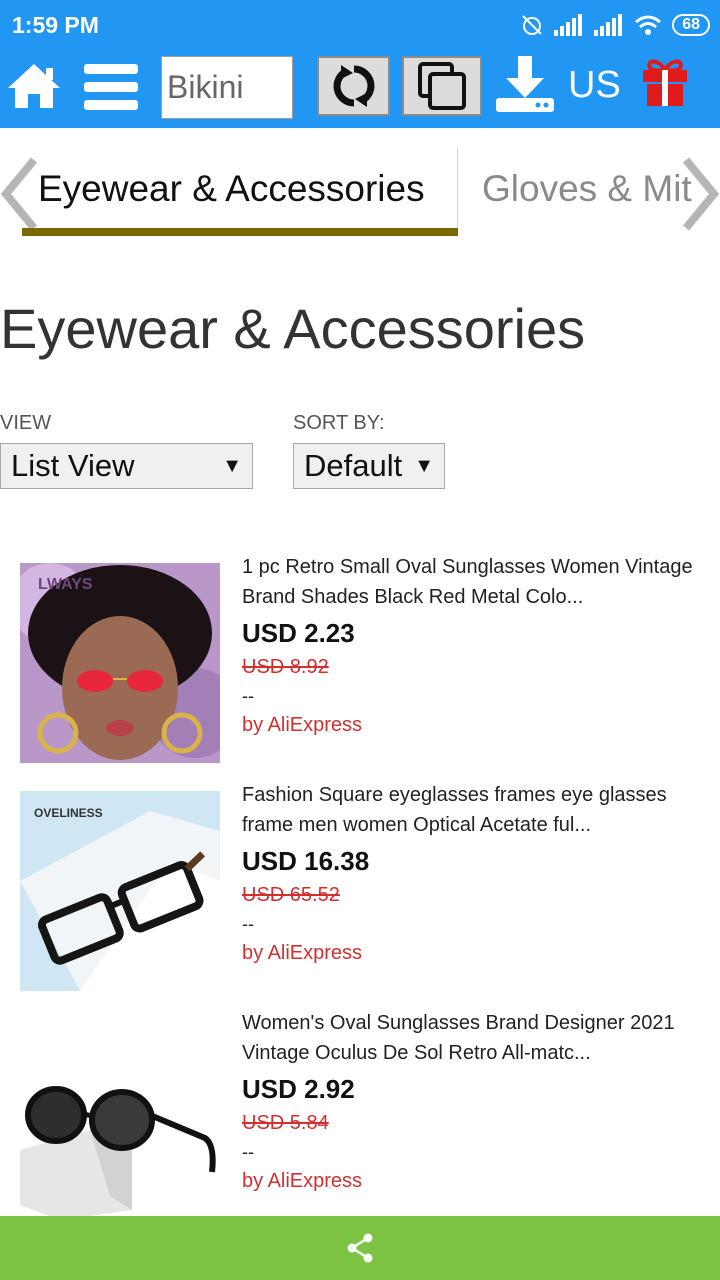 Image resolution: width=720 pixels, height=1280 pixels. What do you see at coordinates (298, 633) in the screenshot?
I see `product-price: USD 2.23` at bounding box center [298, 633].